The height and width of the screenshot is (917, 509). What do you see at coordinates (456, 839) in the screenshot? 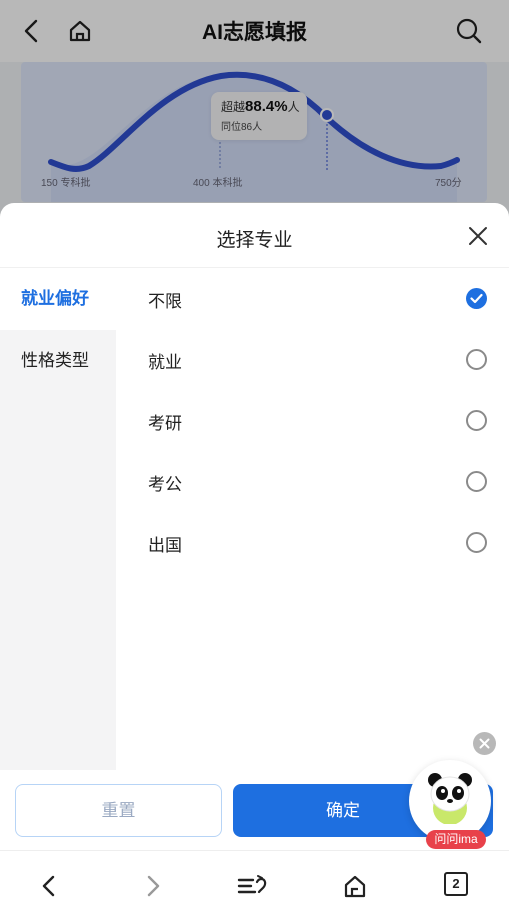
I see `ima-badge: 问问ima` at bounding box center [456, 839].